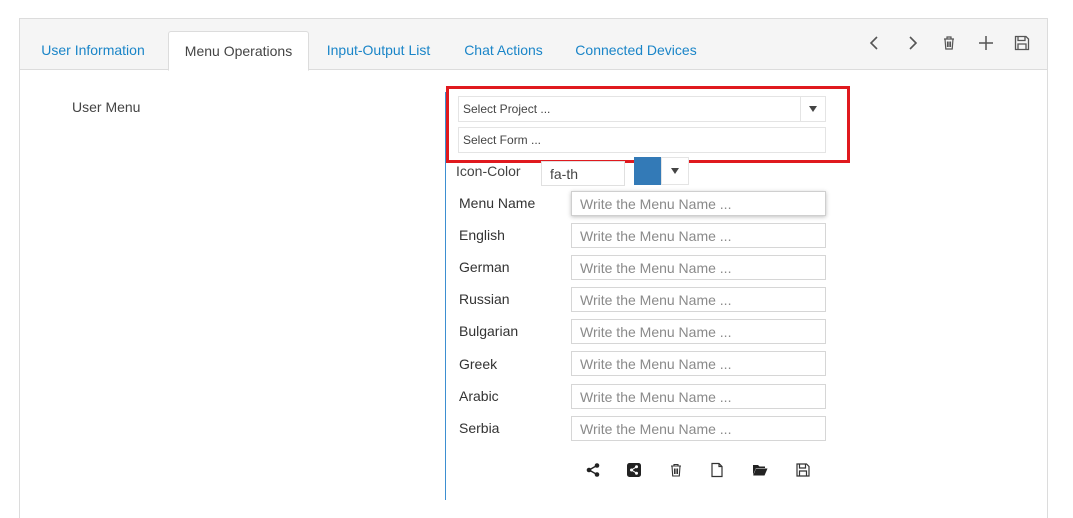  What do you see at coordinates (583, 173) in the screenshot?
I see `icon-name-input` at bounding box center [583, 173].